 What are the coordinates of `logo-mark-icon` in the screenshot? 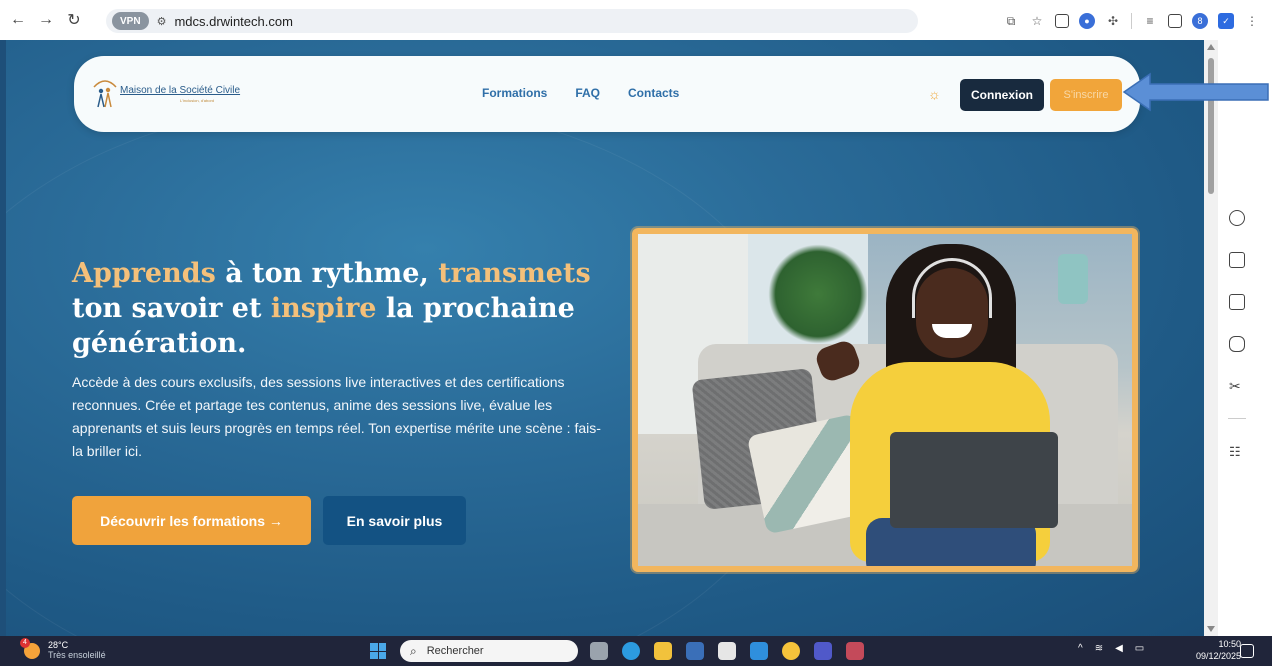 It's located at (105, 94).